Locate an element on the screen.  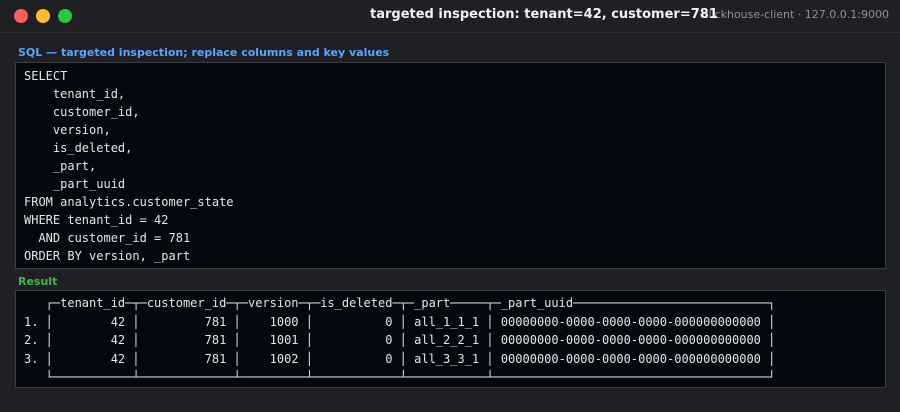
connection-info: clickhouse-client · 127.0.0.1:9000 is located at coordinates (795, 14).